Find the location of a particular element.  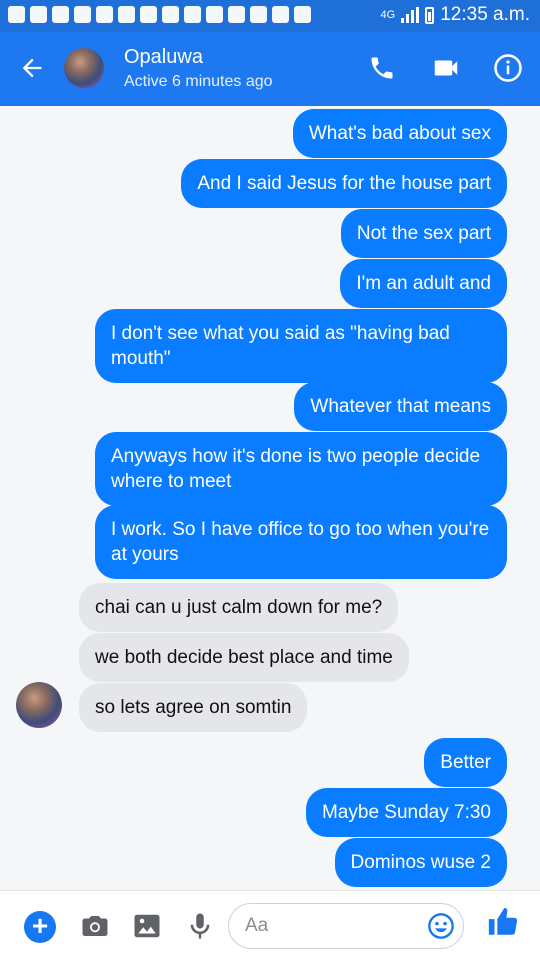

outgoing-message: Not the sex part is located at coordinates (423, 233).